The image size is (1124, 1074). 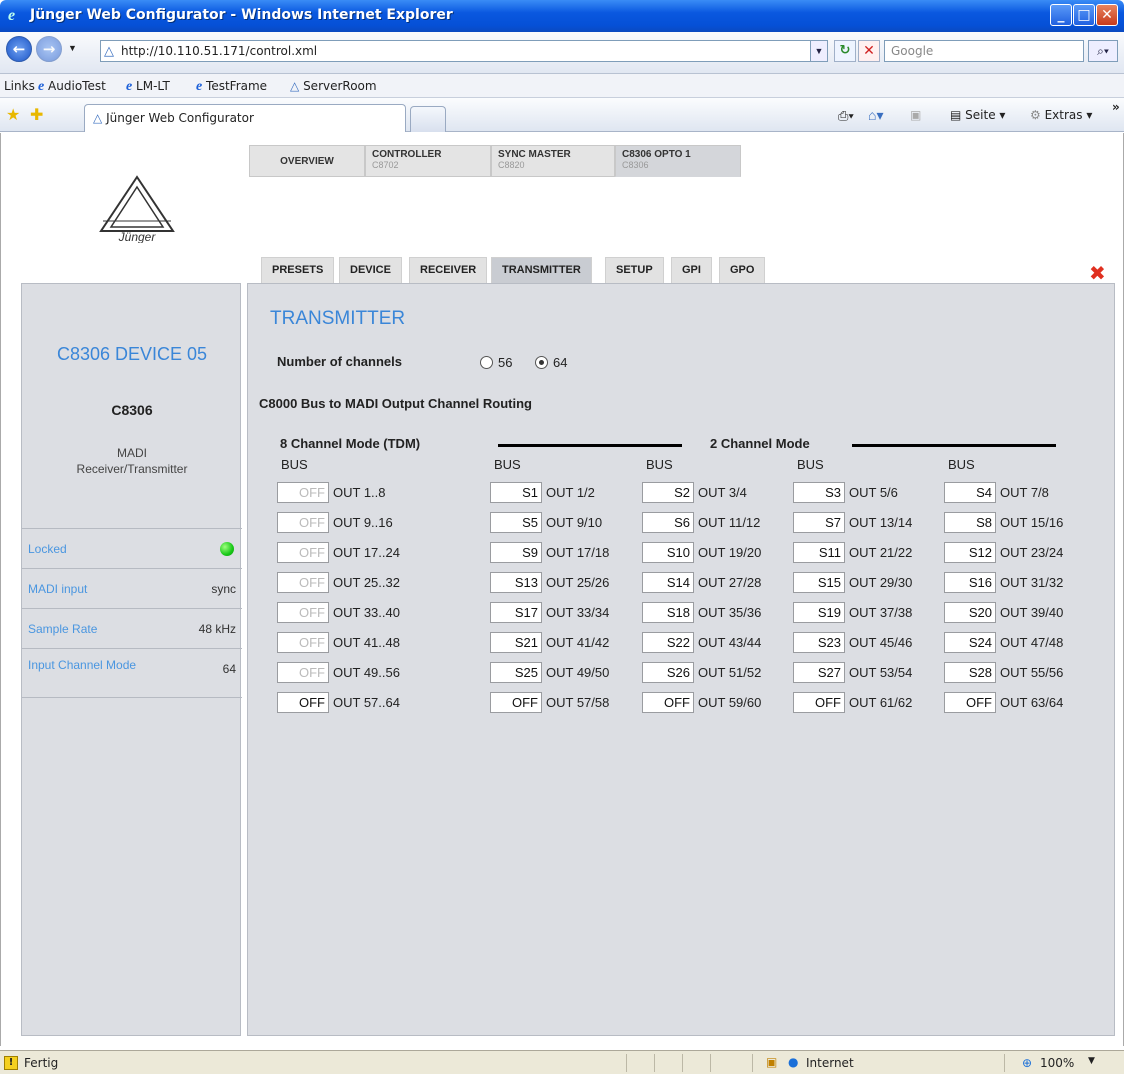 What do you see at coordinates (12, 15) in the screenshot?
I see `ie-icon: e` at bounding box center [12, 15].